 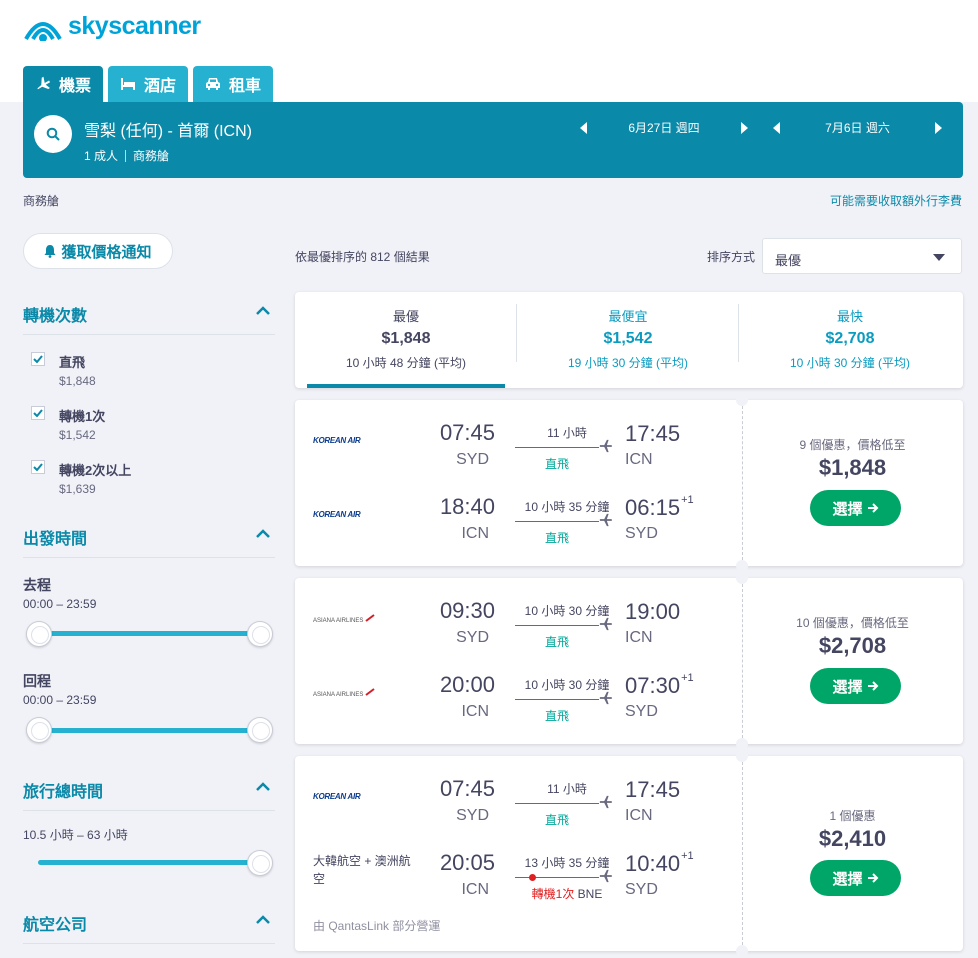 I want to click on stops-info: 轉機1次 BNE, so click(x=567, y=893).